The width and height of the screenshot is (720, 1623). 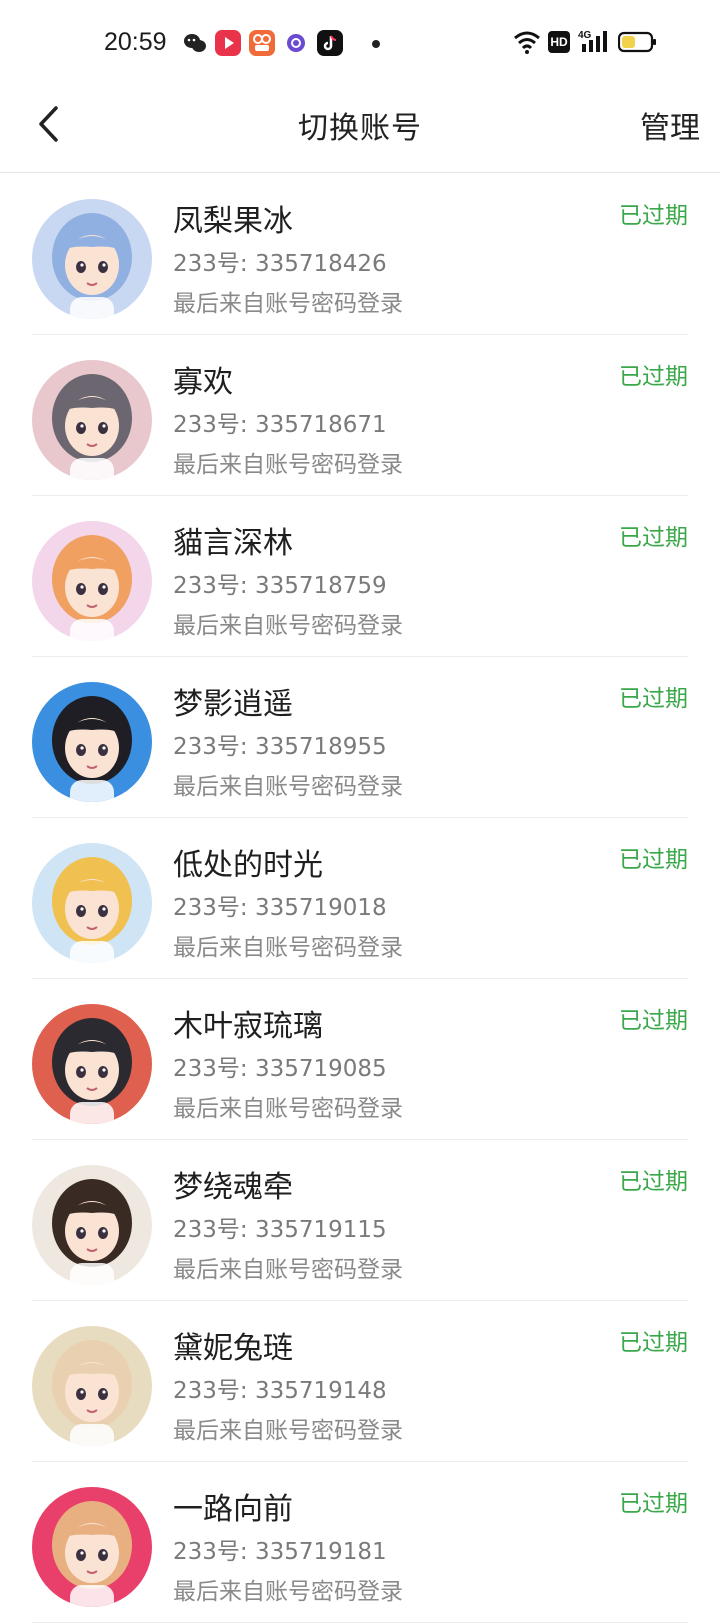 I want to click on account-item: 梦绕魂牵 233号: 335719115 最后来自账号密码登录 已过期, so click(x=360, y=1220).